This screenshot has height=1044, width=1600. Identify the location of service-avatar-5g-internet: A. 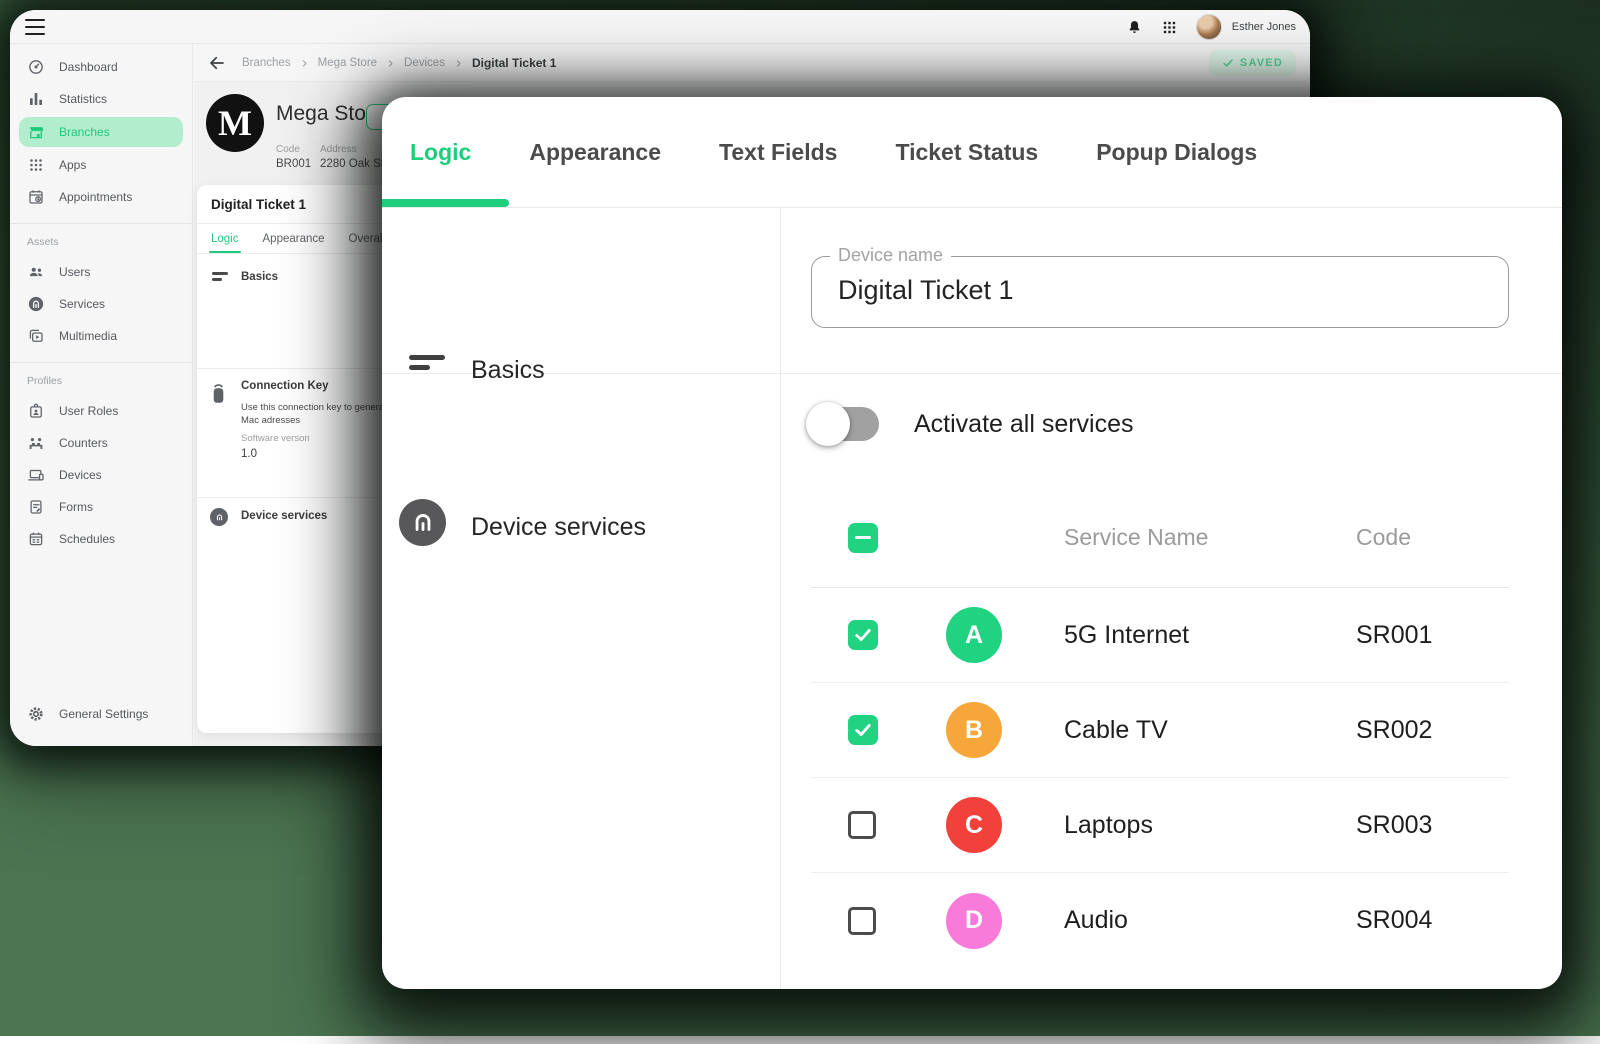
(974, 635).